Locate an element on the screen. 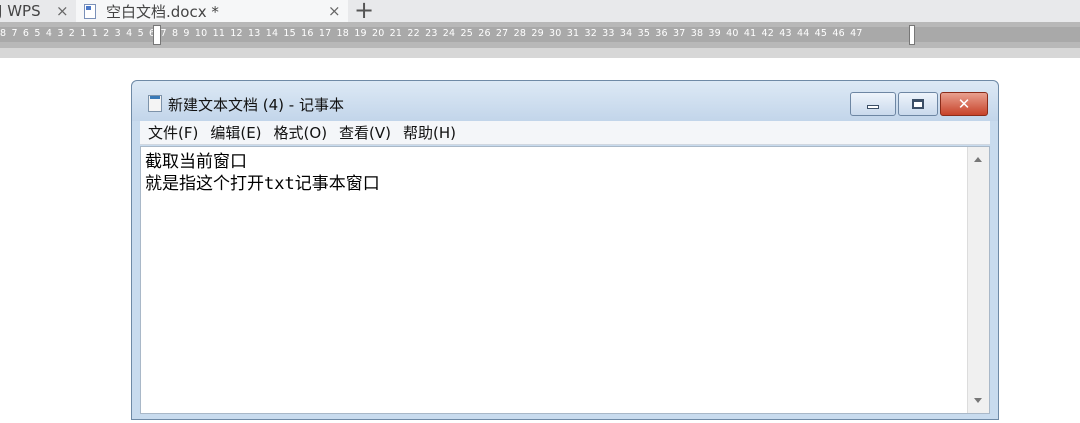  tab-label: 空白文档.docx * is located at coordinates (162, 11).